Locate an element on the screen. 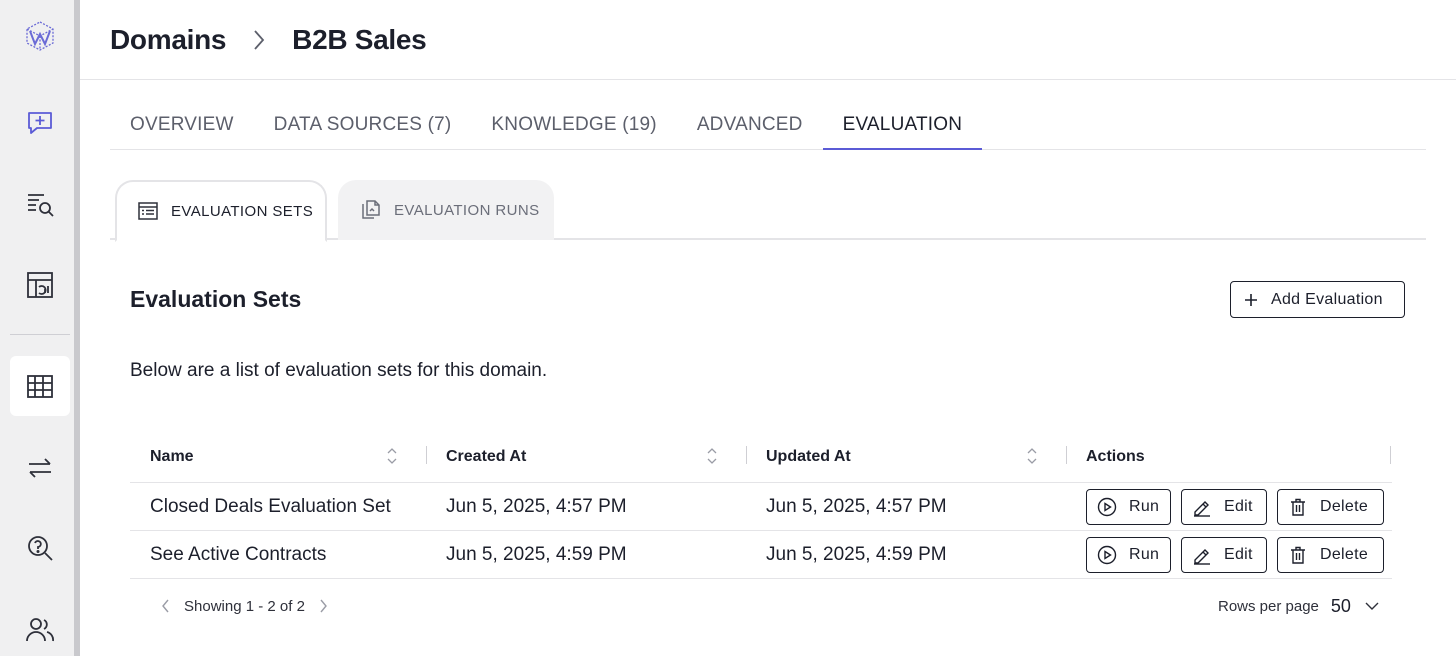 The image size is (1456, 656). pagination-status: Showing 1 - 2 of 2 is located at coordinates (244, 606).